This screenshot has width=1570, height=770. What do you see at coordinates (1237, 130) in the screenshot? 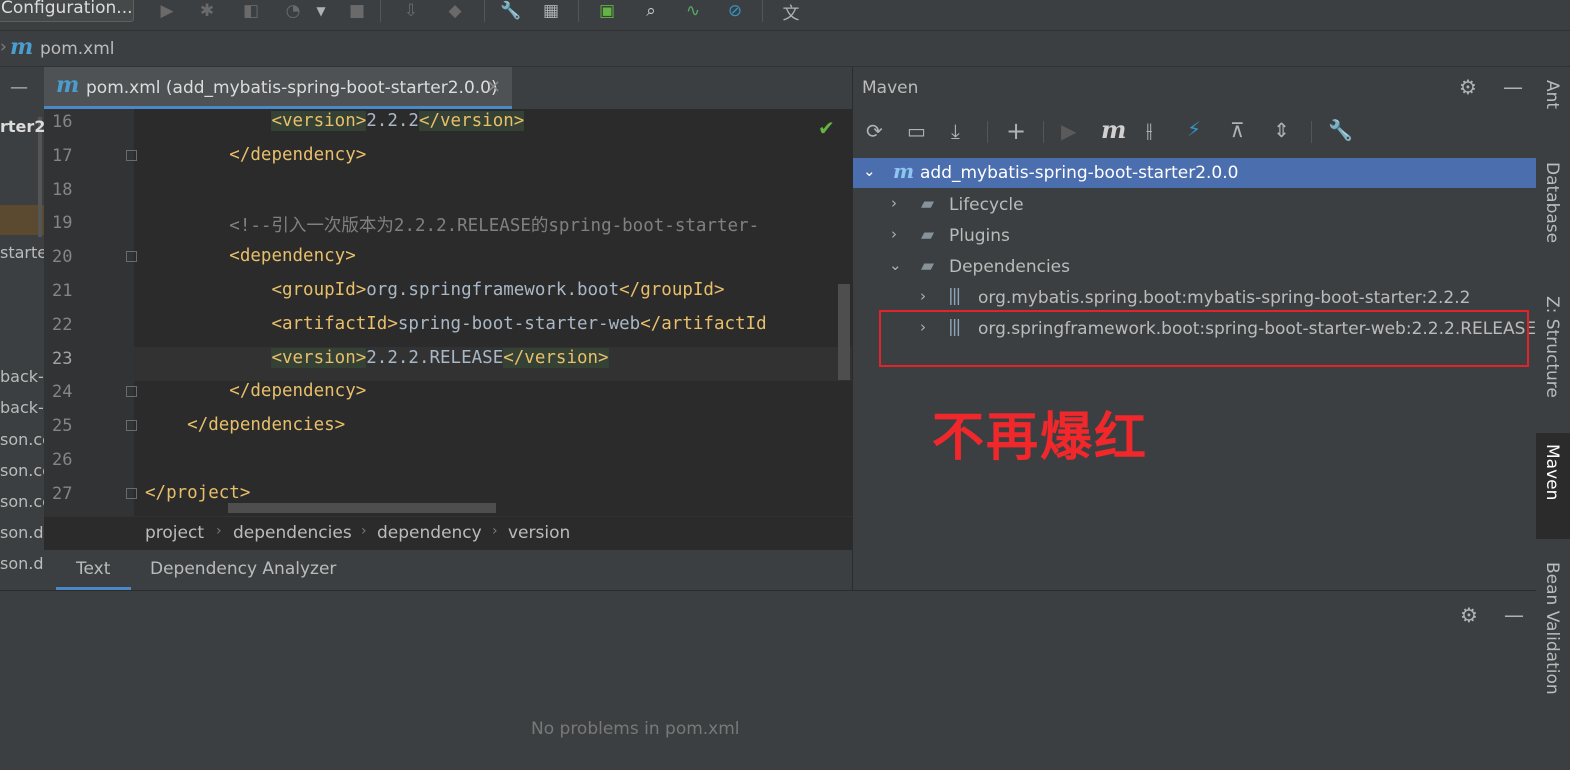
I see `show-deps-icon: ⊼` at bounding box center [1237, 130].